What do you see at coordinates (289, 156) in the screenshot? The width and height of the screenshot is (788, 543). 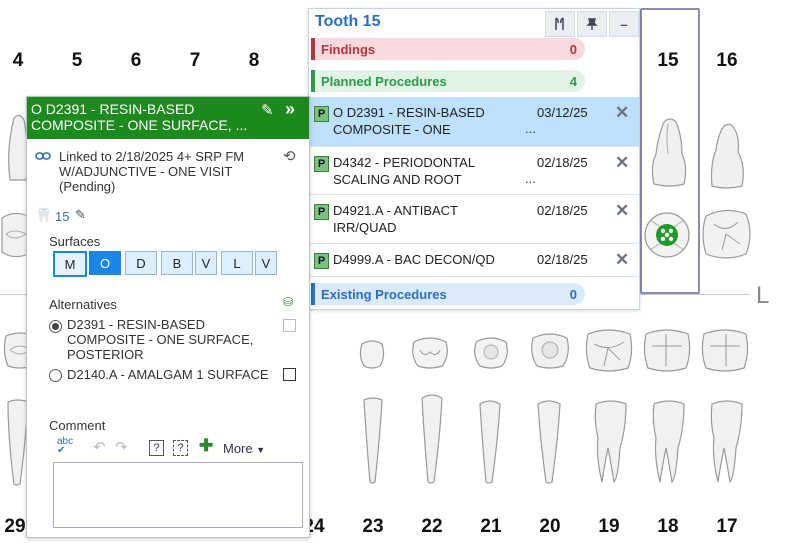 I see `history-icon: ⟲` at bounding box center [289, 156].